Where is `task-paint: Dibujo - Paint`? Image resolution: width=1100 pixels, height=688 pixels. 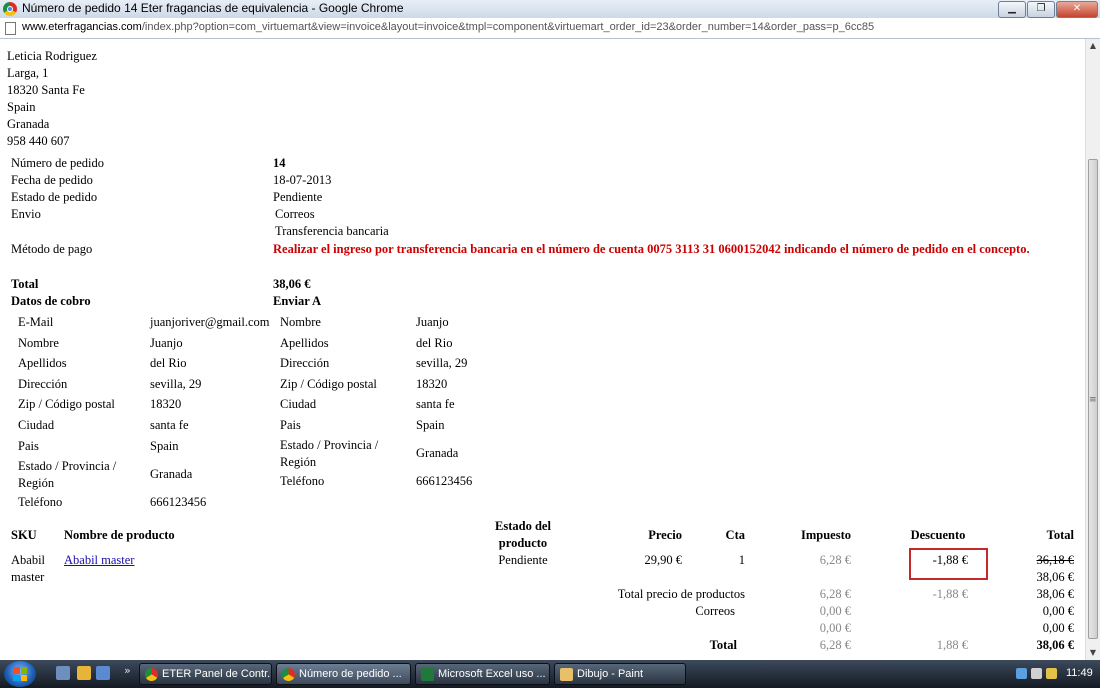 task-paint: Dibujo - Paint is located at coordinates (620, 674).